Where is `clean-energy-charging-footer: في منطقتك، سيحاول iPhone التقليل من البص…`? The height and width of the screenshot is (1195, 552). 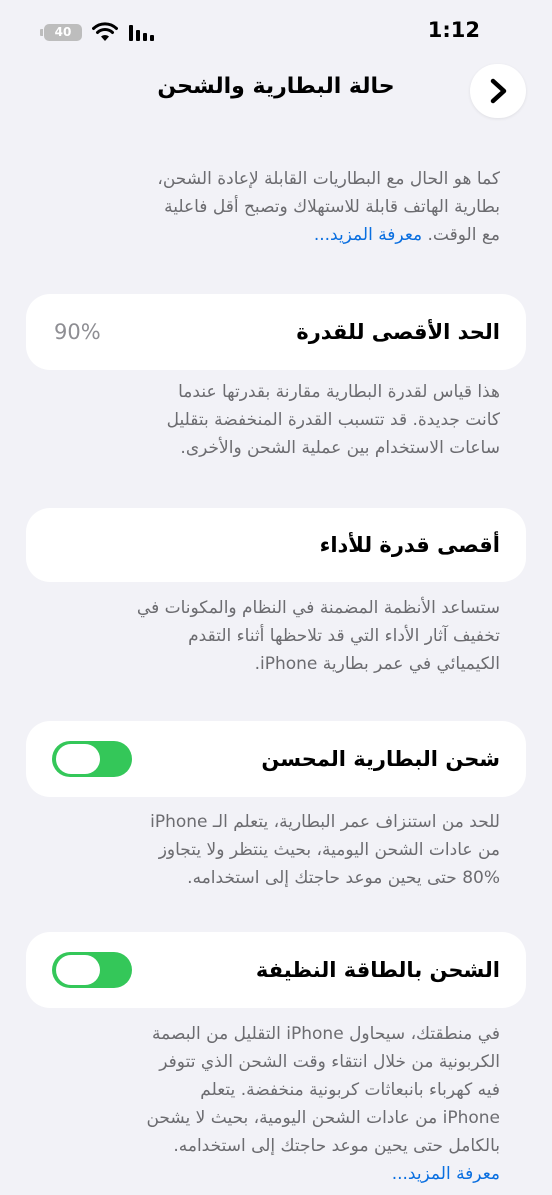
clean-energy-charging-footer: في منطقتك، سيحاول iPhone التقليل من البص… is located at coordinates (275, 1104).